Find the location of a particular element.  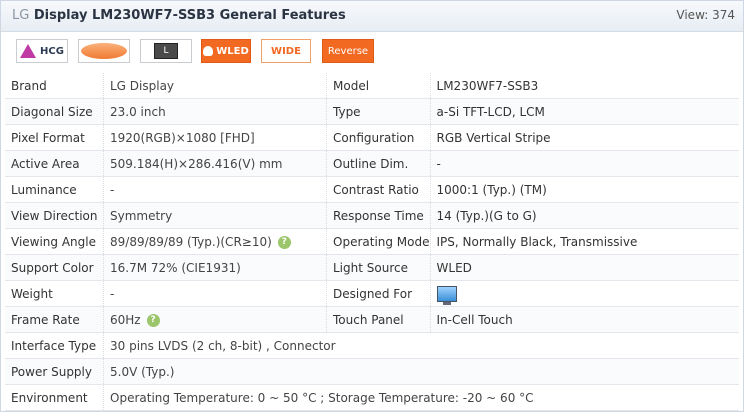

curved-badge is located at coordinates (104, 51).